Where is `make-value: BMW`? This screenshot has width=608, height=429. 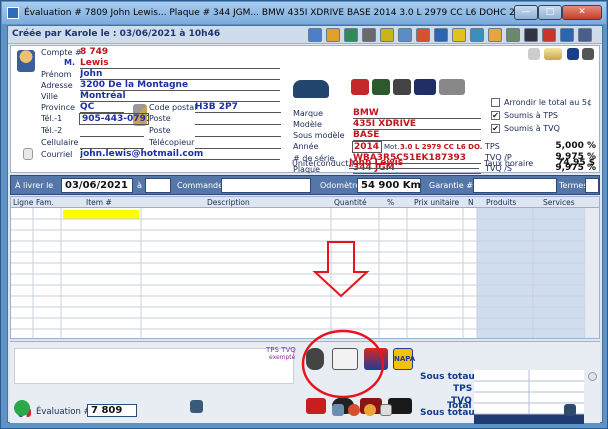
make-value: BMW is located at coordinates (417, 113).